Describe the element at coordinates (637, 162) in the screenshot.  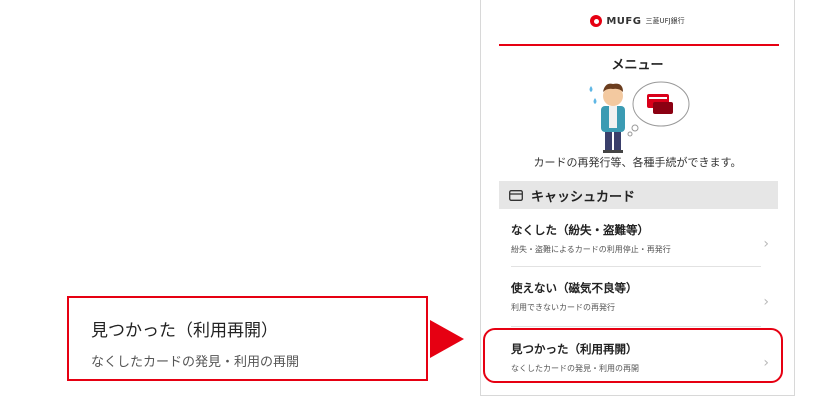
I see `menu-description: カードの再発行等、各種手続ができます。` at that location.